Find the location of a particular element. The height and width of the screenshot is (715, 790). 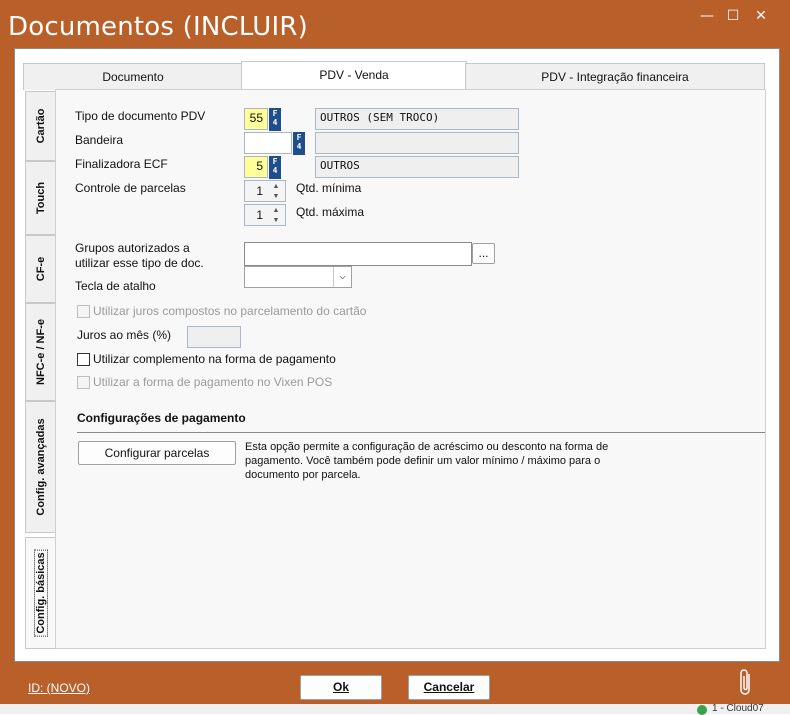

tab-pdv-venda: PDV - Venda is located at coordinates (354, 76).